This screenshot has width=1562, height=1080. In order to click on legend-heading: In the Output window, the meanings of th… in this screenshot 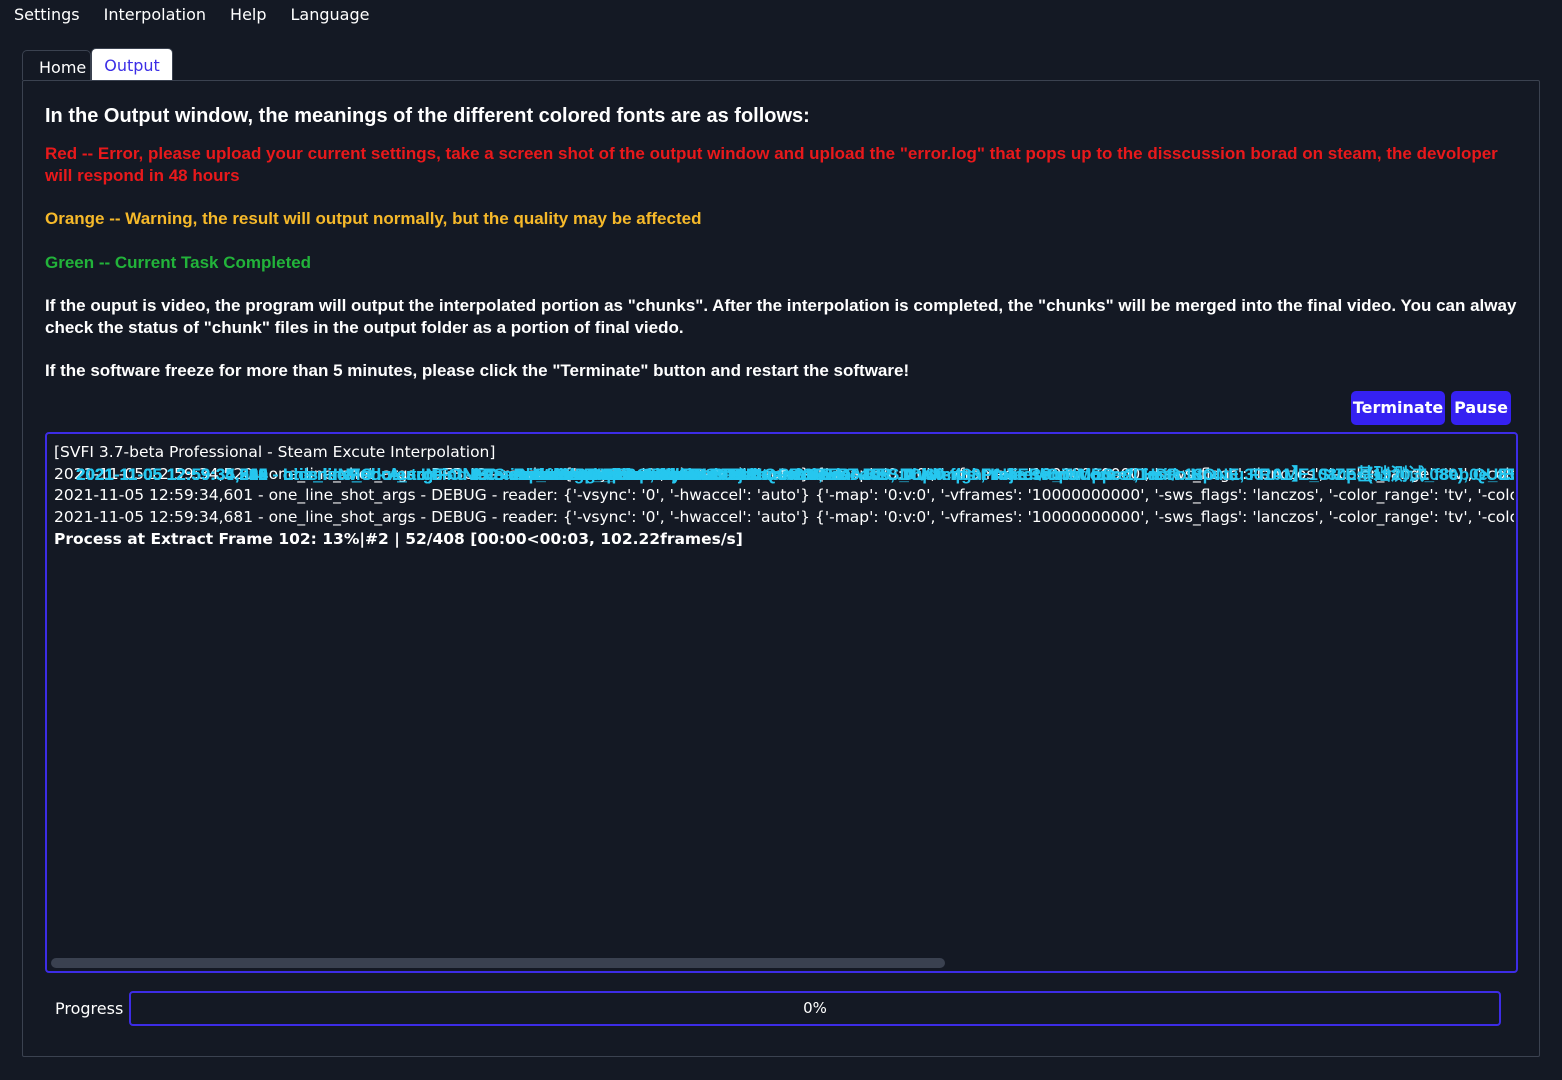, I will do `click(427, 116)`.